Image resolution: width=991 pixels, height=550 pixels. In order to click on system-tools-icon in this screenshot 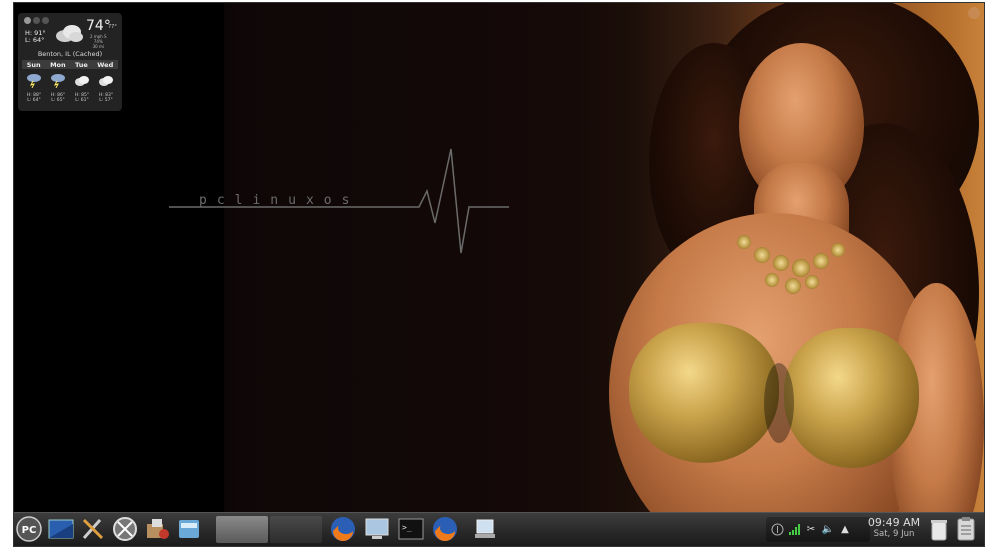, I will do `click(93, 529)`.